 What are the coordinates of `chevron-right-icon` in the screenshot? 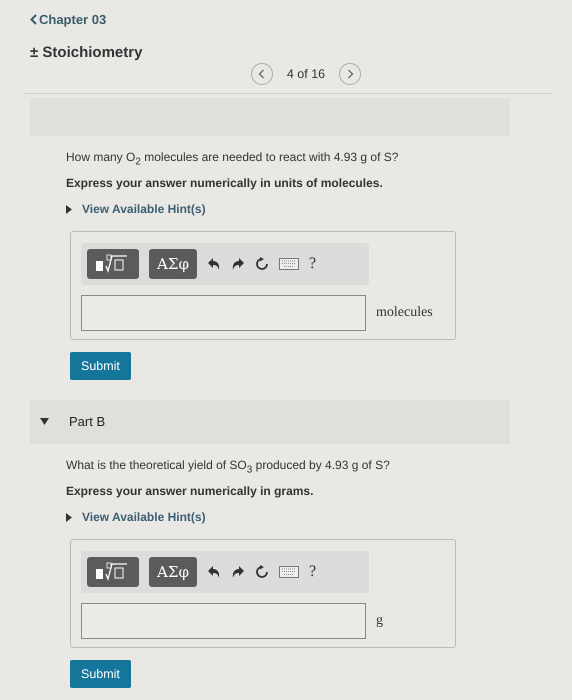 It's located at (350, 74).